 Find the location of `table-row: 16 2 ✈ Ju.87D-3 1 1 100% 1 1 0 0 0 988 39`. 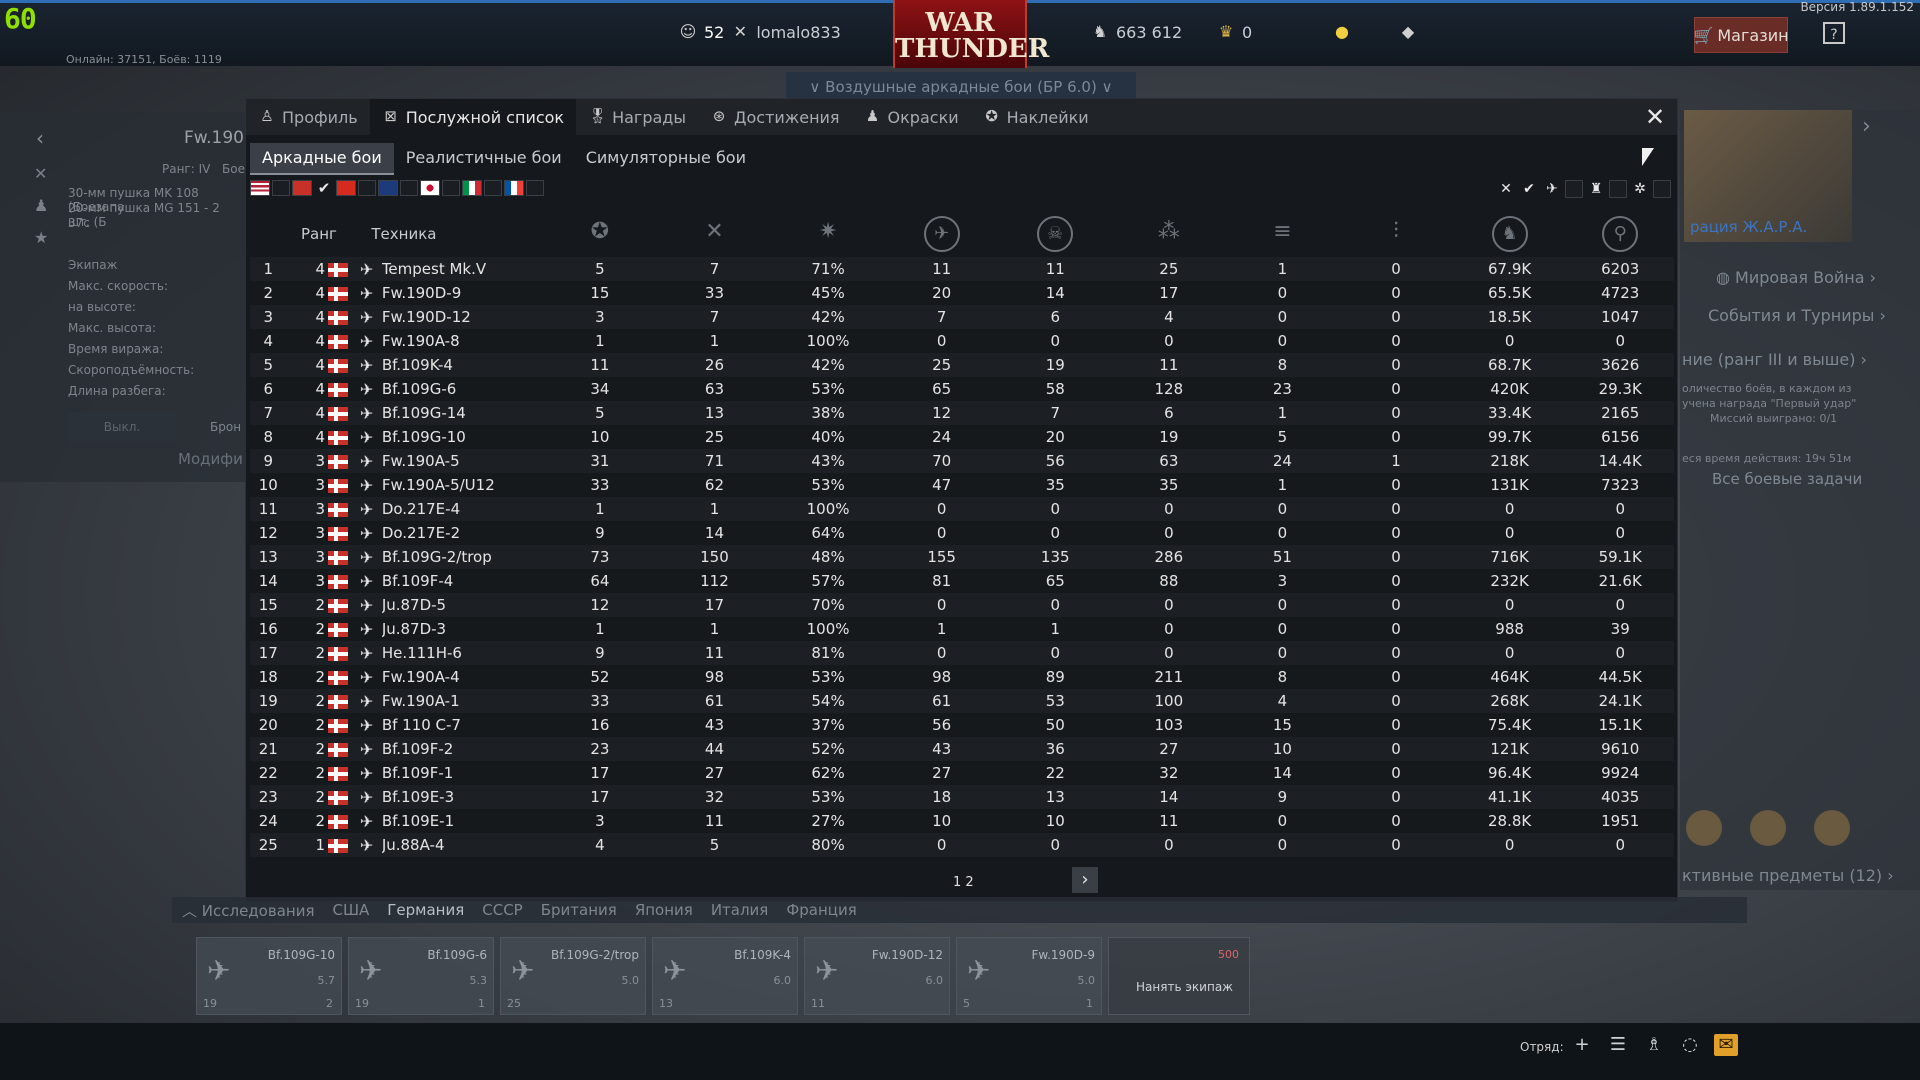

table-row: 16 2 ✈ Ju.87D-3 1 1 100% 1 1 0 0 0 988 39 is located at coordinates (962, 629).